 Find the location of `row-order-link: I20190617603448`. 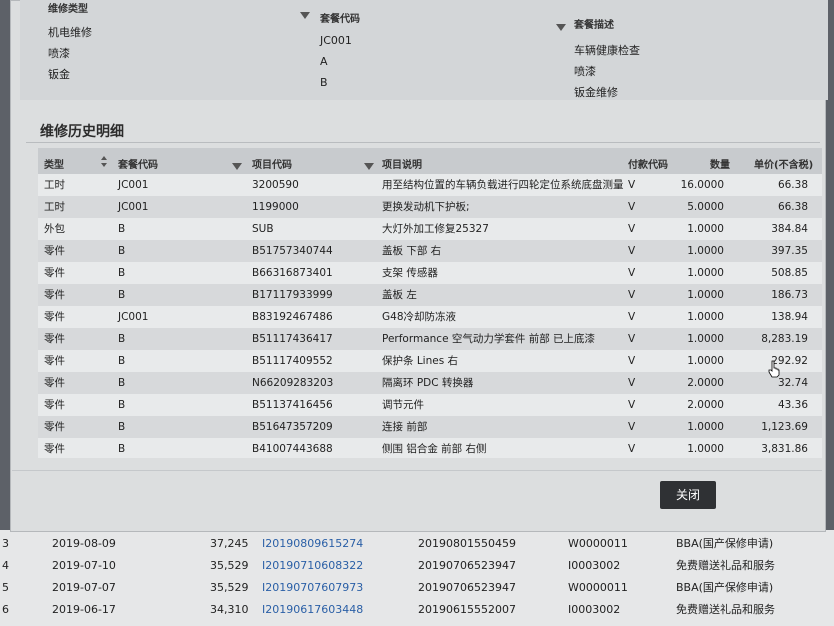

row-order-link: I20190617603448 is located at coordinates (312, 610).